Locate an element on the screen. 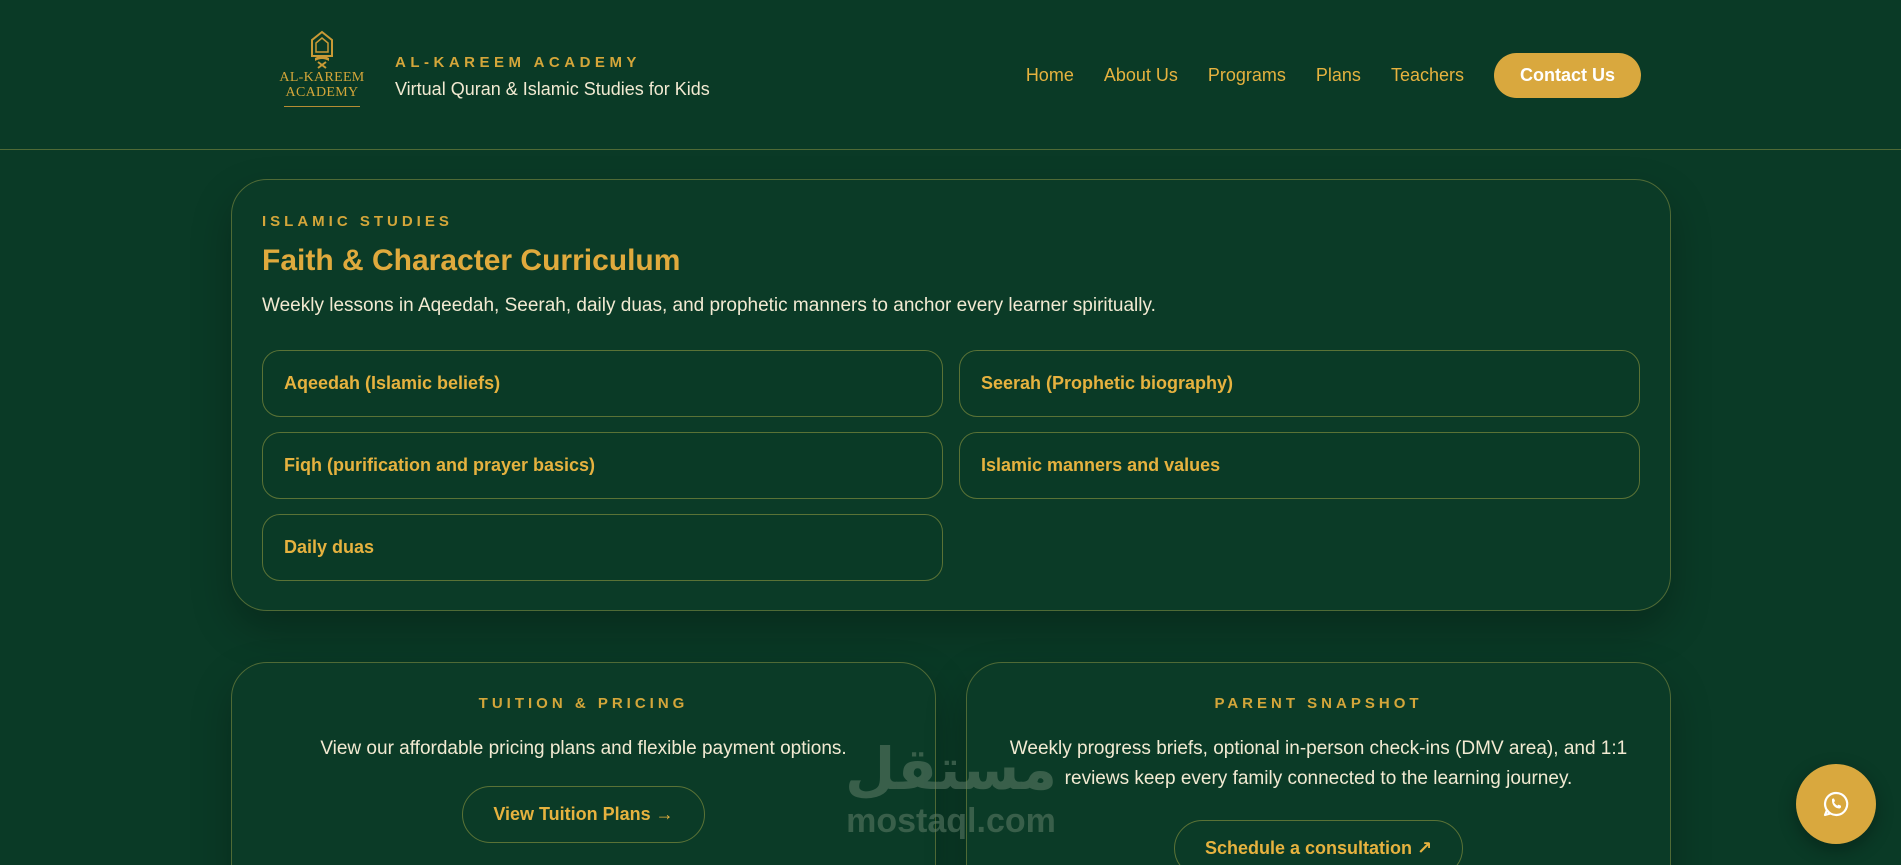  snapshot-eyebrow: PARENT SNAPSHOT is located at coordinates (1318, 703).